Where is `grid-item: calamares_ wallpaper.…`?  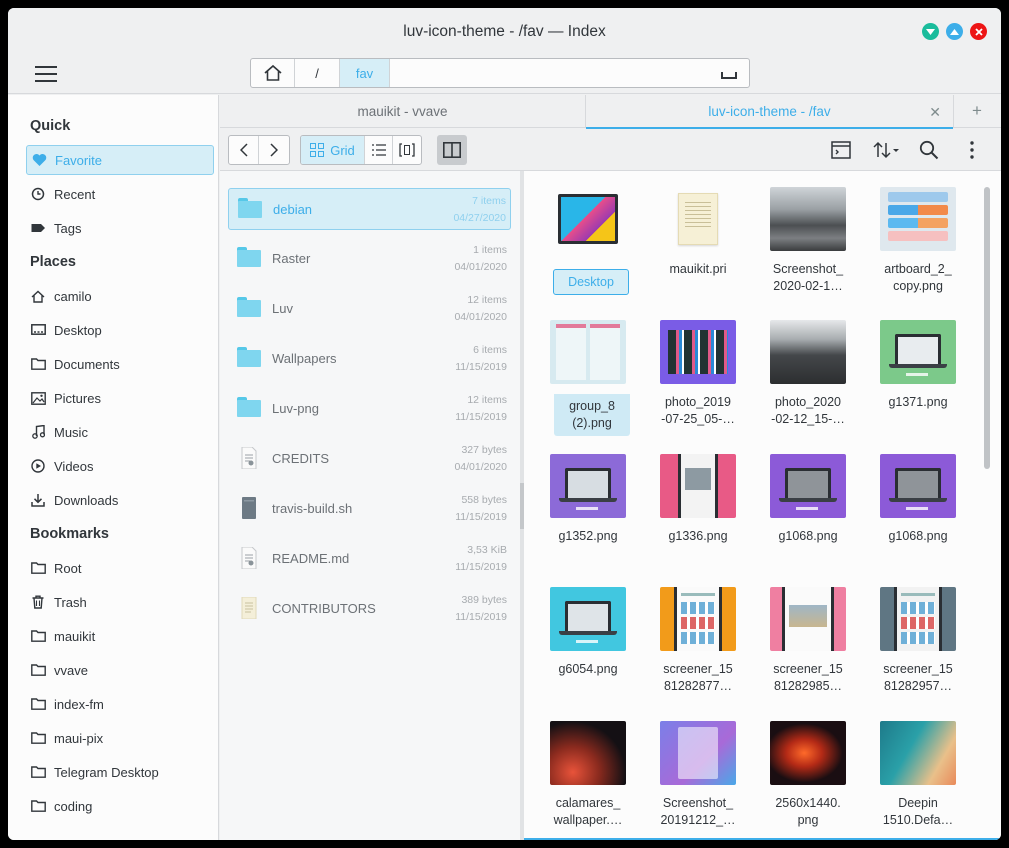 grid-item: calamares_ wallpaper.… is located at coordinates (588, 780).